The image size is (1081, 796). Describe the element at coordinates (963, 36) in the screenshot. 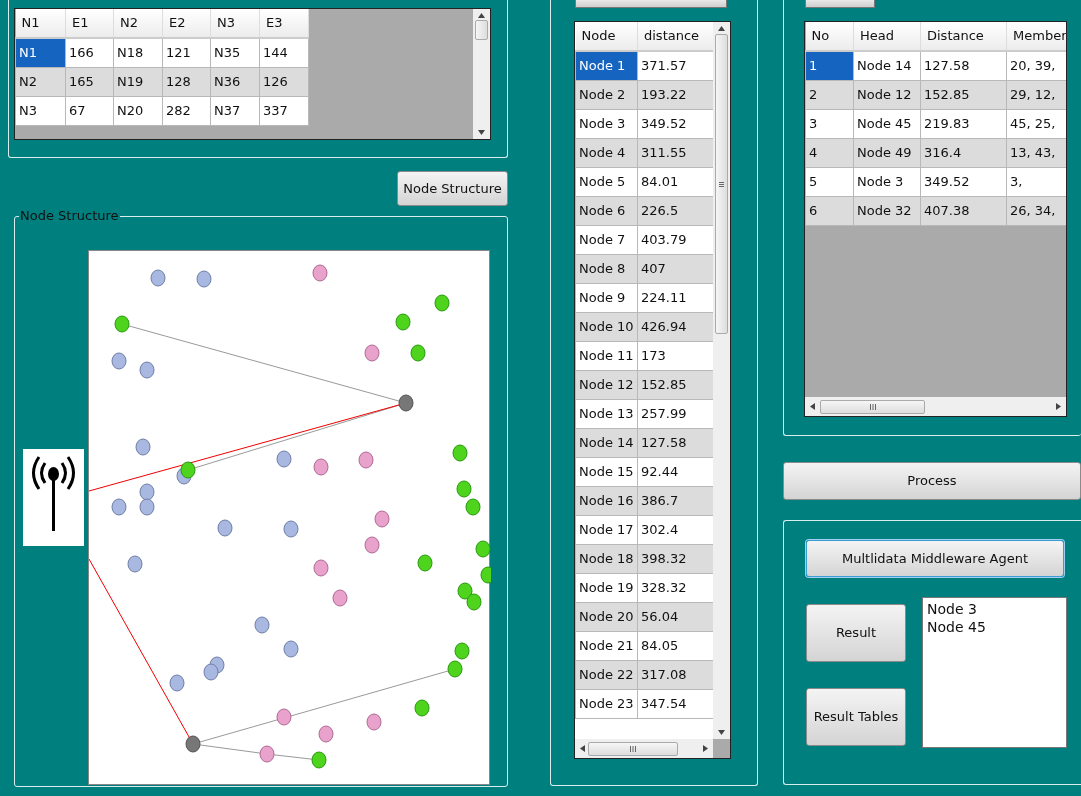

I see `column-header: Distance` at that location.